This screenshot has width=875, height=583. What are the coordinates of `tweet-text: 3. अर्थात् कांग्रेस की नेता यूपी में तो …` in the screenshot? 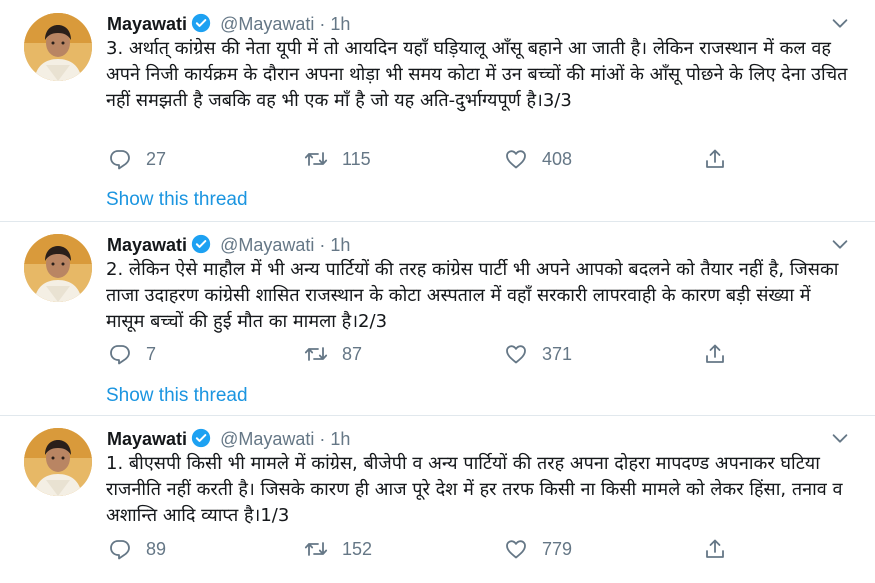 It's located at (477, 74).